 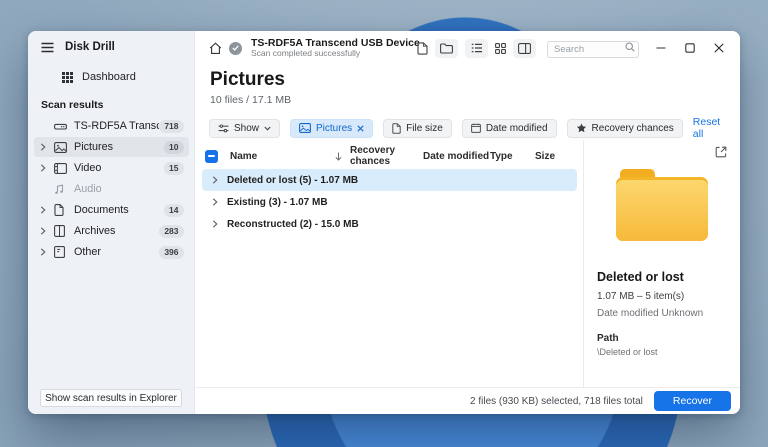 I want to click on grid-view-icon, so click(x=500, y=48).